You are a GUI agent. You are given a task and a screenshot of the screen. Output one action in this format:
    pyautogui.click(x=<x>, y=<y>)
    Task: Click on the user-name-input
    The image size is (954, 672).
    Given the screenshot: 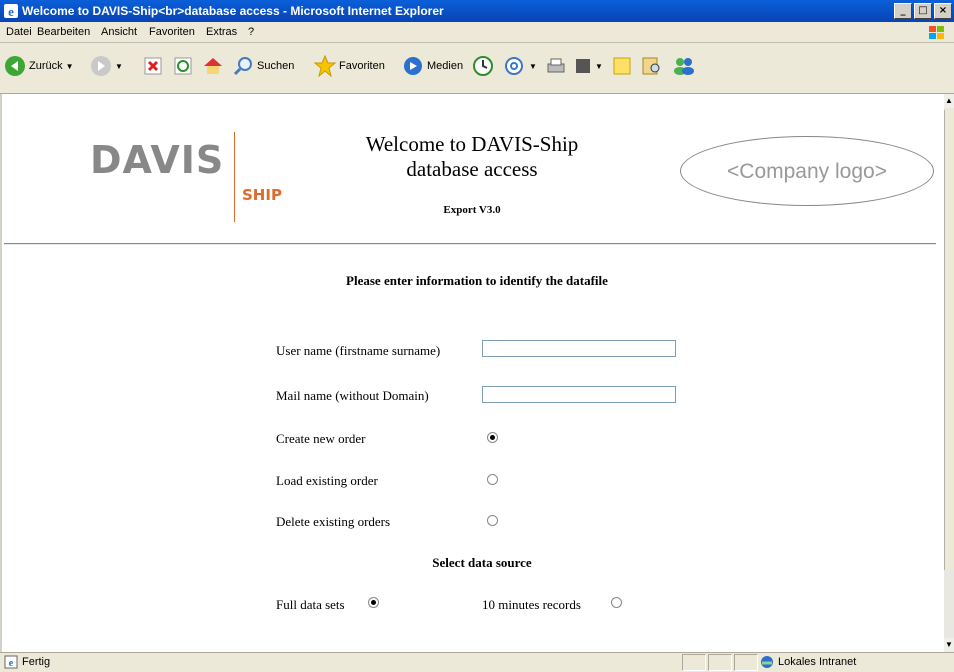 What is the action you would take?
    pyautogui.click(x=579, y=348)
    